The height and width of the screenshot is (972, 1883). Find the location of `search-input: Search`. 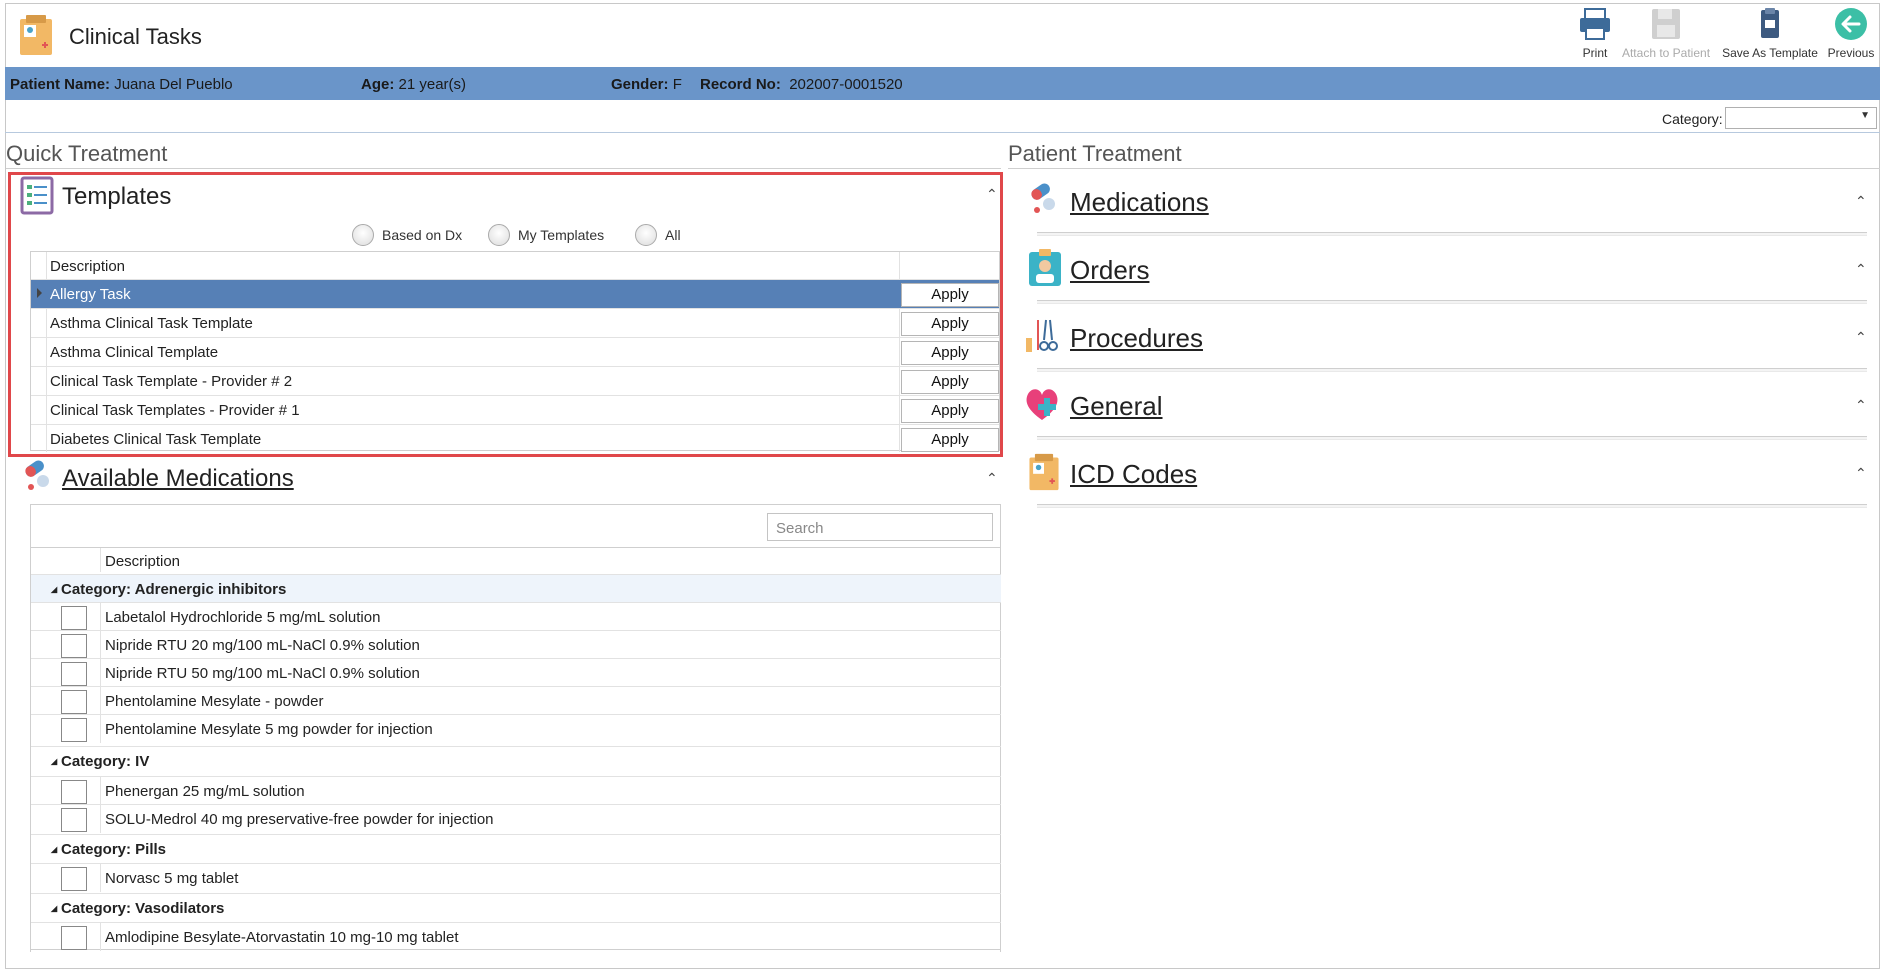

search-input: Search is located at coordinates (880, 527).